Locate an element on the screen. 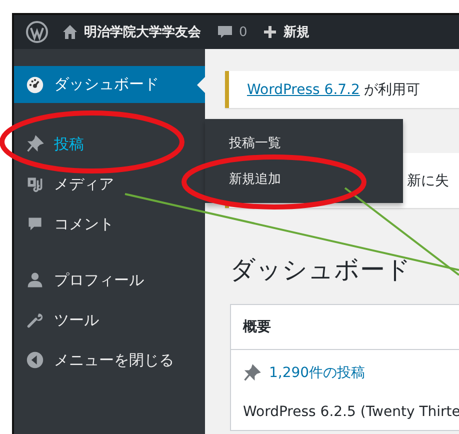 Image resolution: width=459 pixels, height=434 pixels. comments-link: 0 is located at coordinates (232, 32).